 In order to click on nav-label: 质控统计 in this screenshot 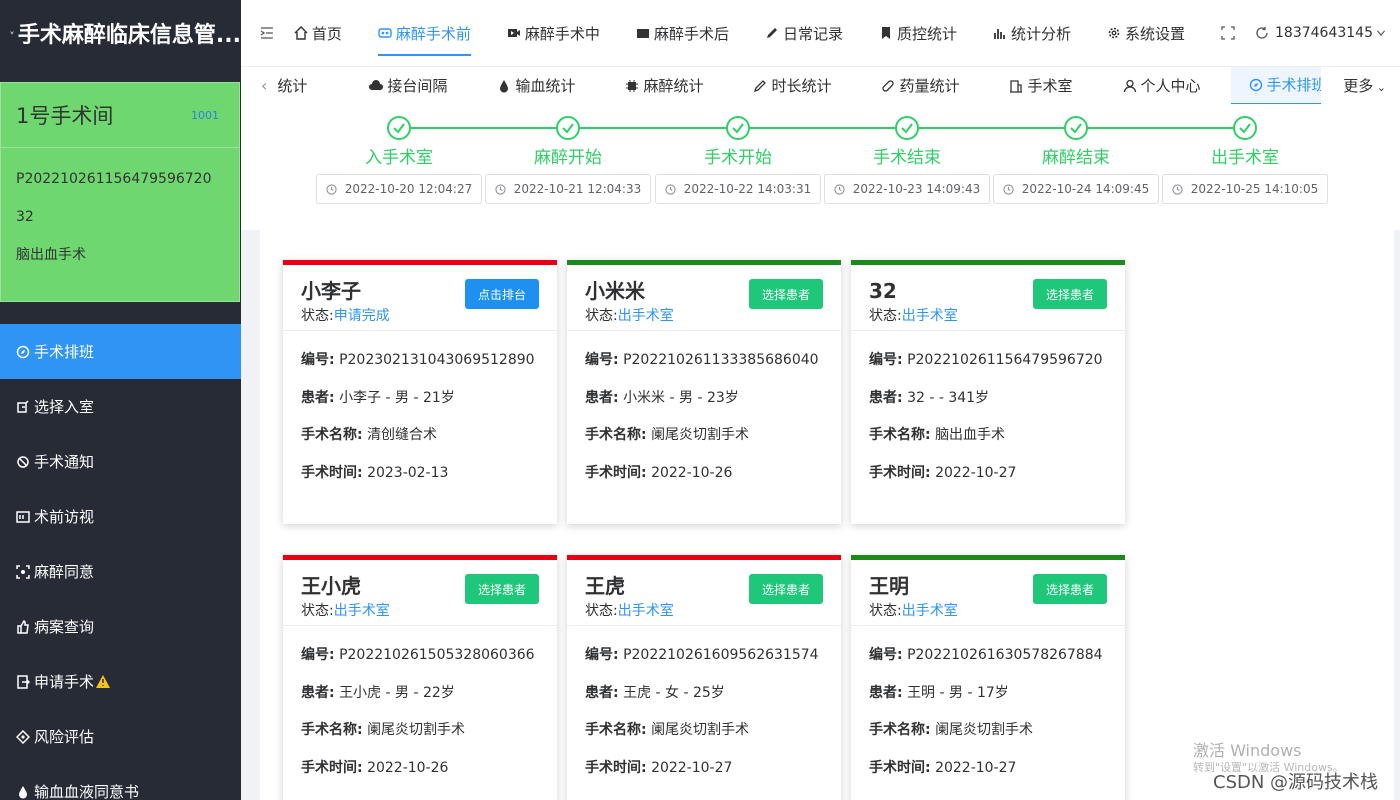, I will do `click(926, 33)`.